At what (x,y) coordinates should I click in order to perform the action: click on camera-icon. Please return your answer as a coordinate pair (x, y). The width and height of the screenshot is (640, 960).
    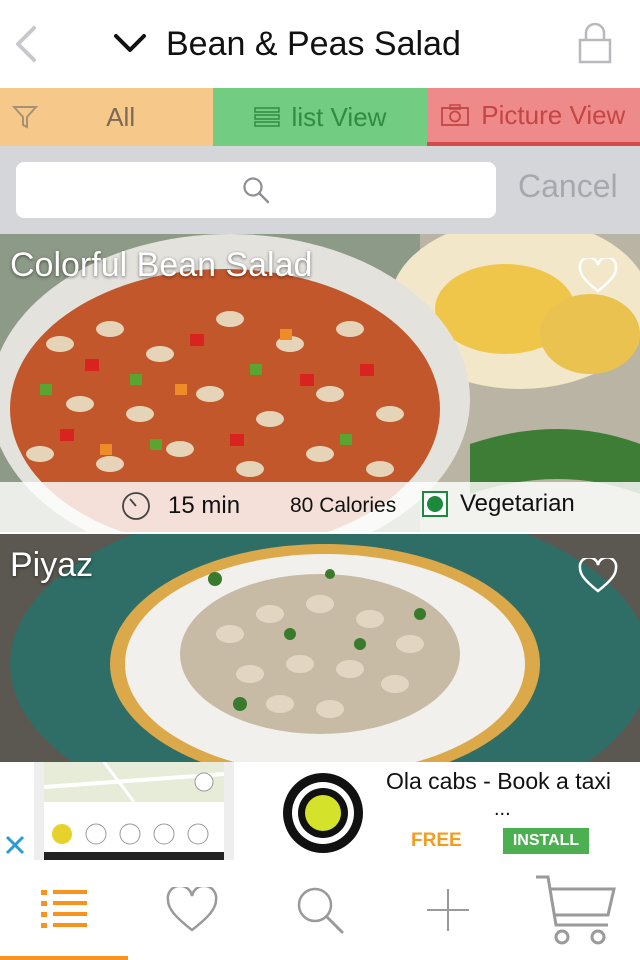
    Looking at the image, I should click on (455, 115).